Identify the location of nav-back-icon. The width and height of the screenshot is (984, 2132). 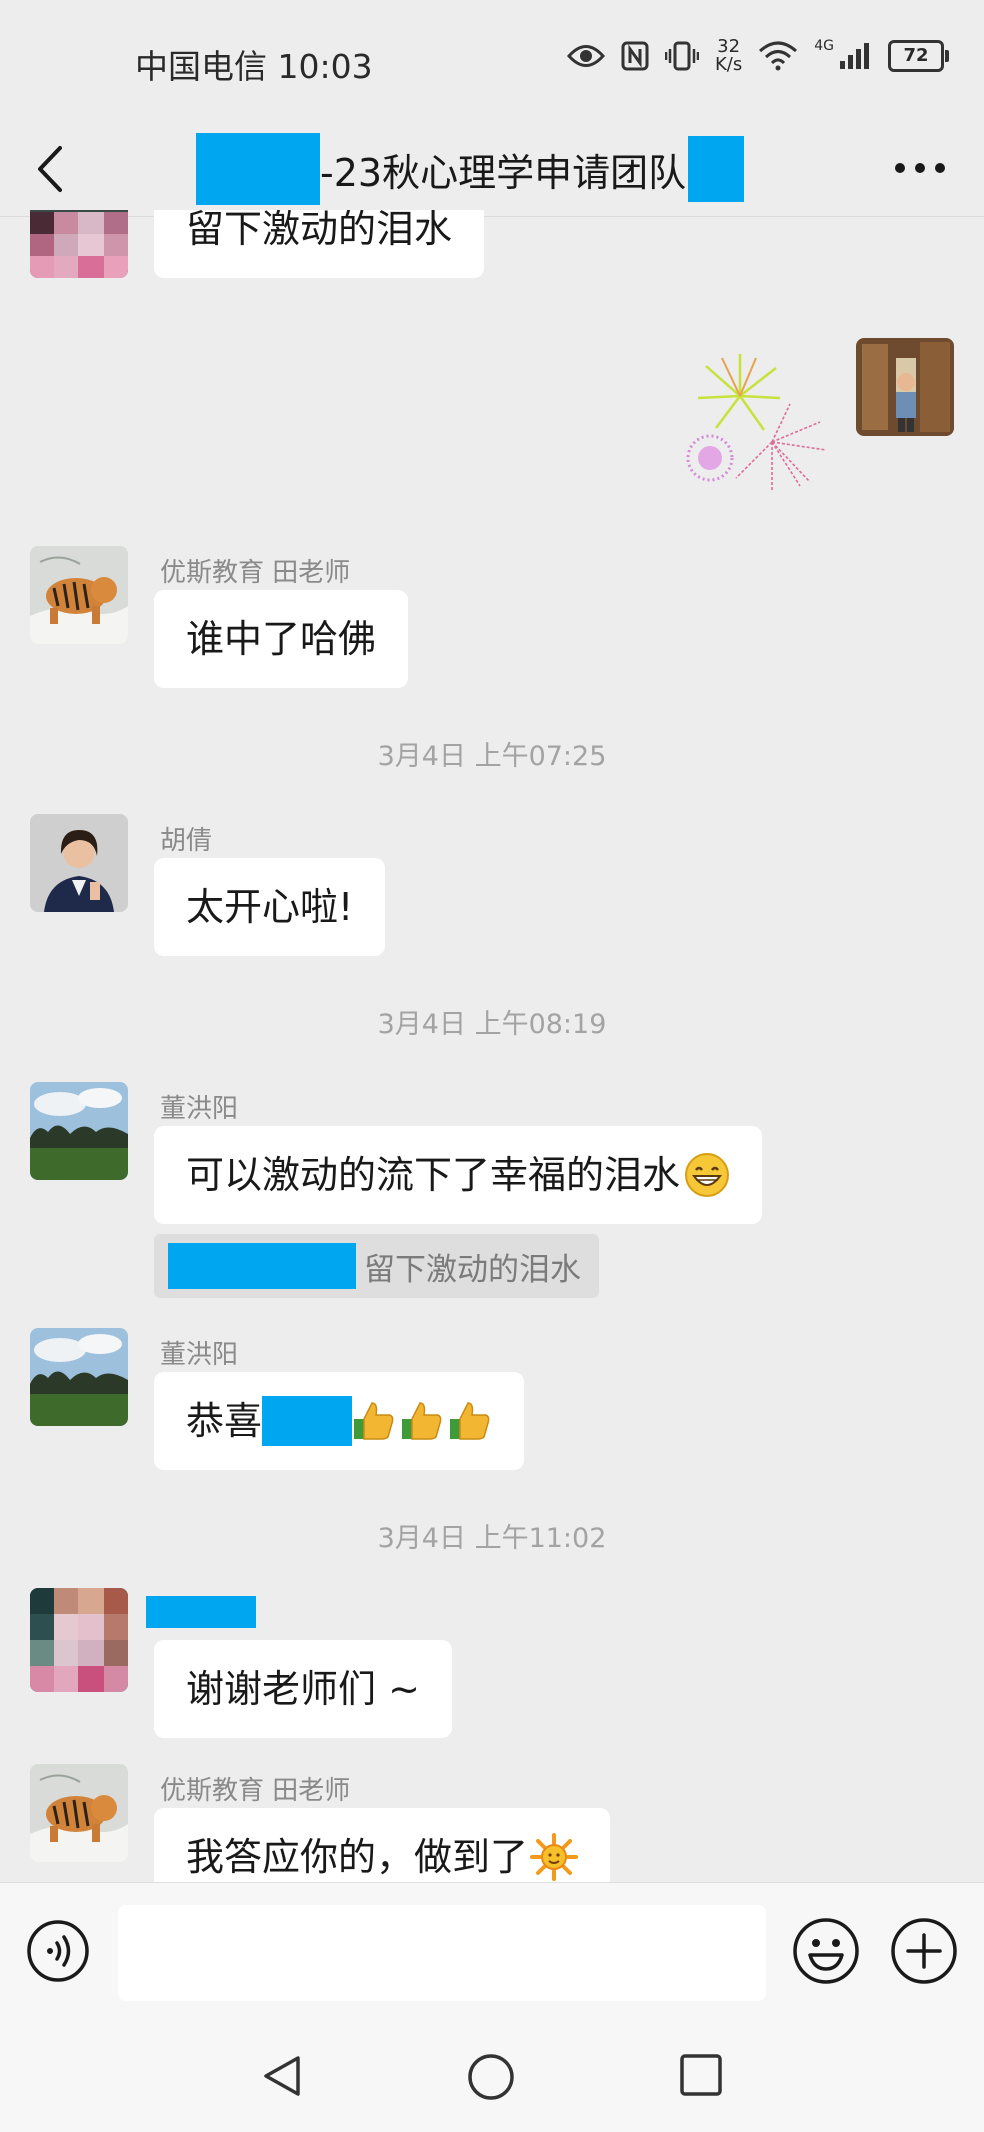
(282, 2076).